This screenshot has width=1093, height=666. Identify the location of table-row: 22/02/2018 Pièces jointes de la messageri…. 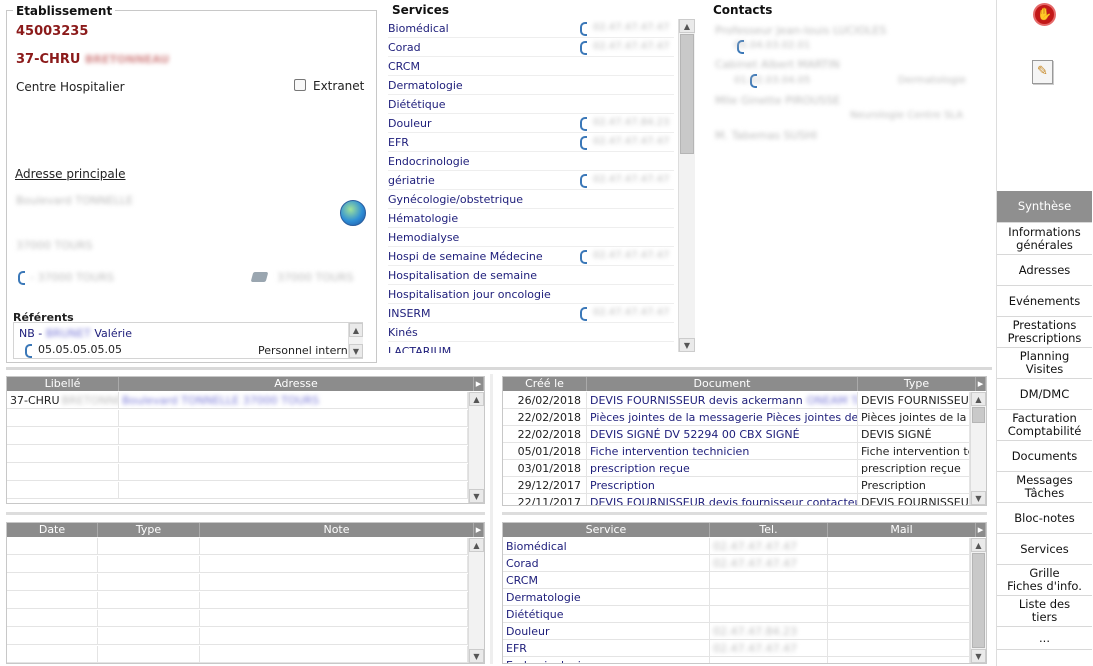
(736, 417).